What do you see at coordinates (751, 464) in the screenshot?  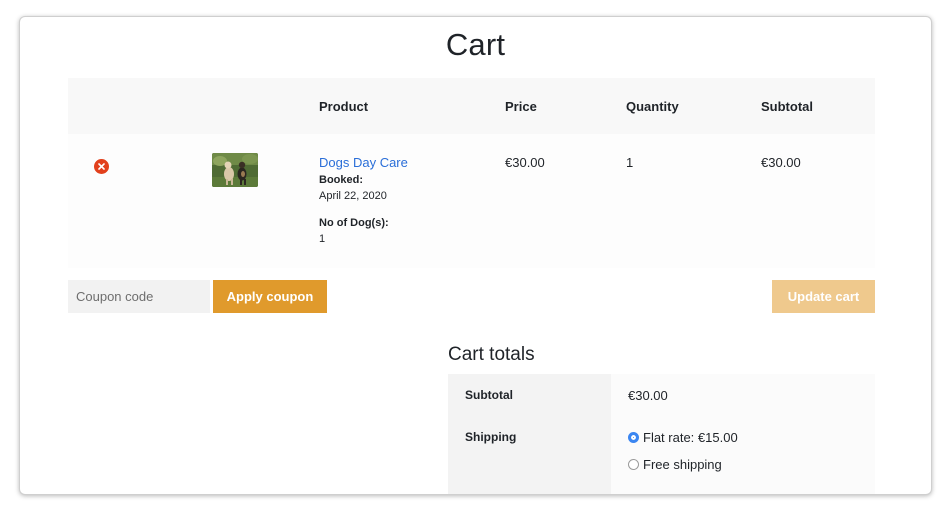 I see `shipping-option-free: Free shipping` at bounding box center [751, 464].